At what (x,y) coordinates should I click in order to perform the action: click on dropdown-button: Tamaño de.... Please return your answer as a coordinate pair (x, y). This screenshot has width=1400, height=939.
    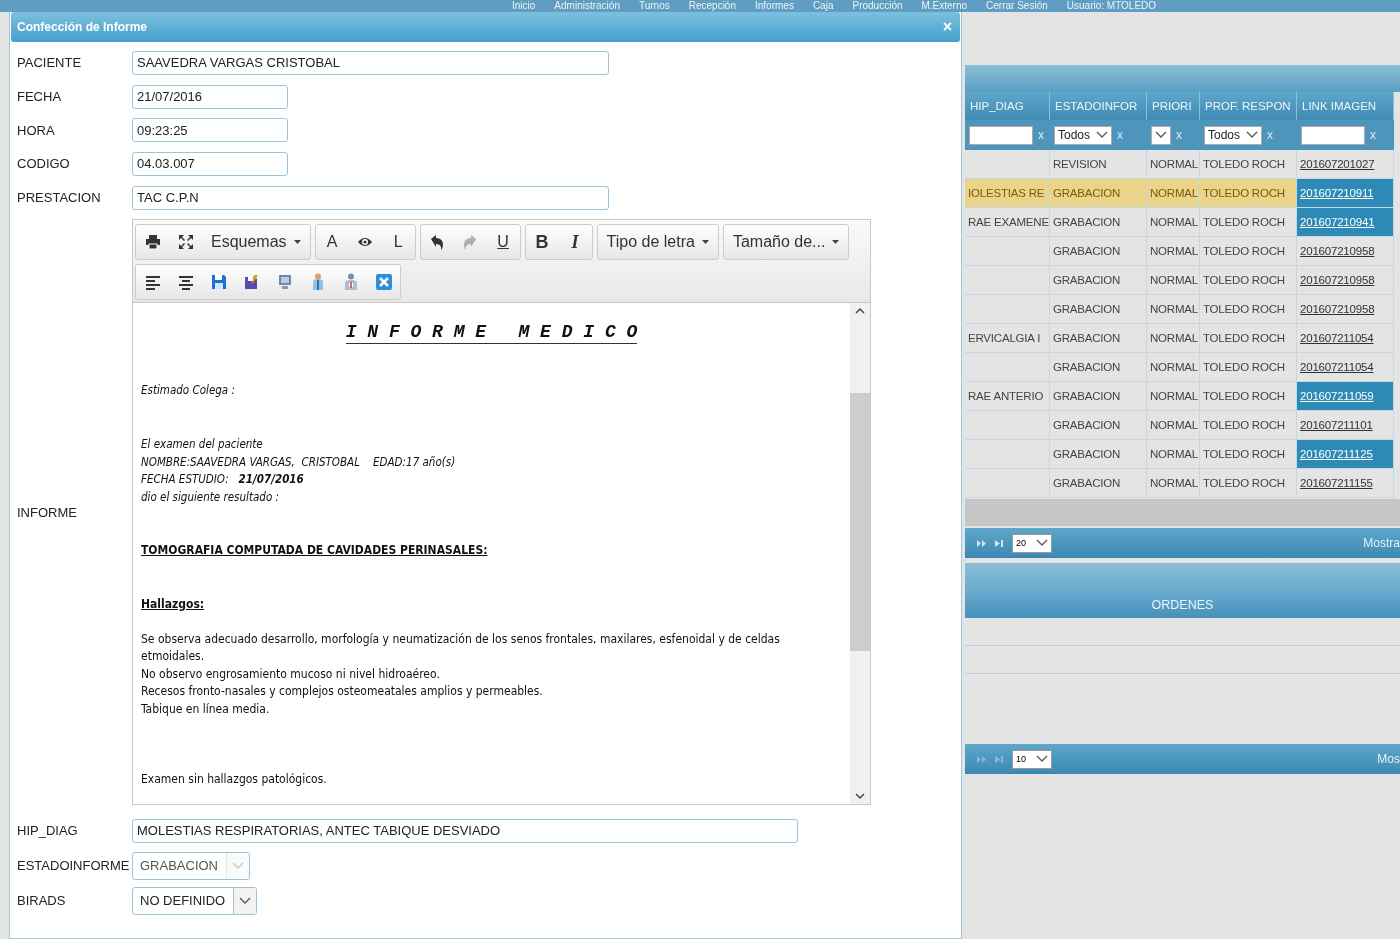
    Looking at the image, I should click on (786, 242).